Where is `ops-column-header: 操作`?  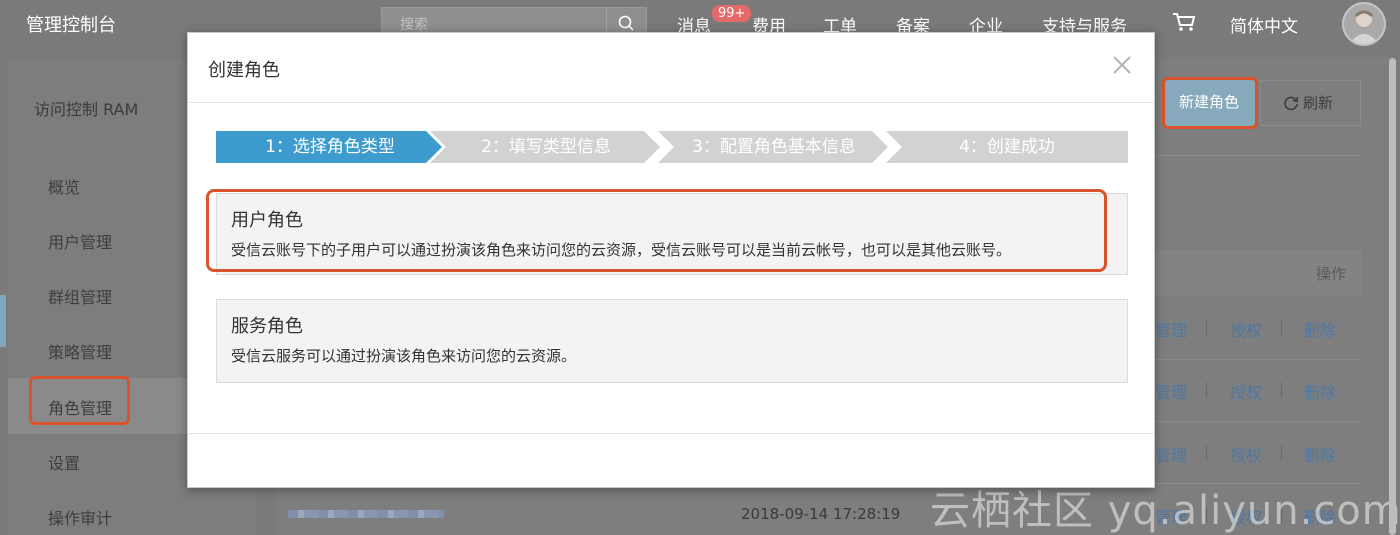
ops-column-header: 操作 is located at coordinates (1331, 274).